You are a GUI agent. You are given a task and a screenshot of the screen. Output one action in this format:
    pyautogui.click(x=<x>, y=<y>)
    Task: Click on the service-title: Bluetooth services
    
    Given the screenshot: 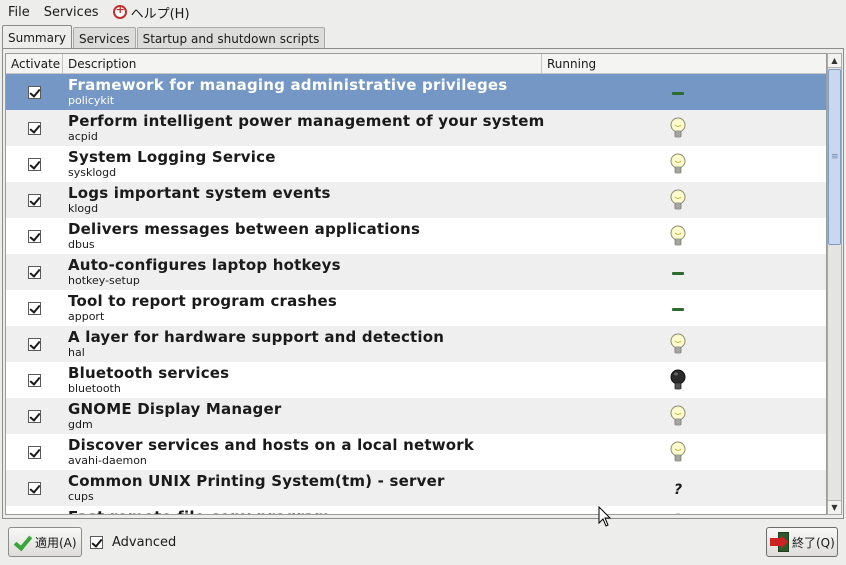 What is the action you would take?
    pyautogui.click(x=149, y=373)
    